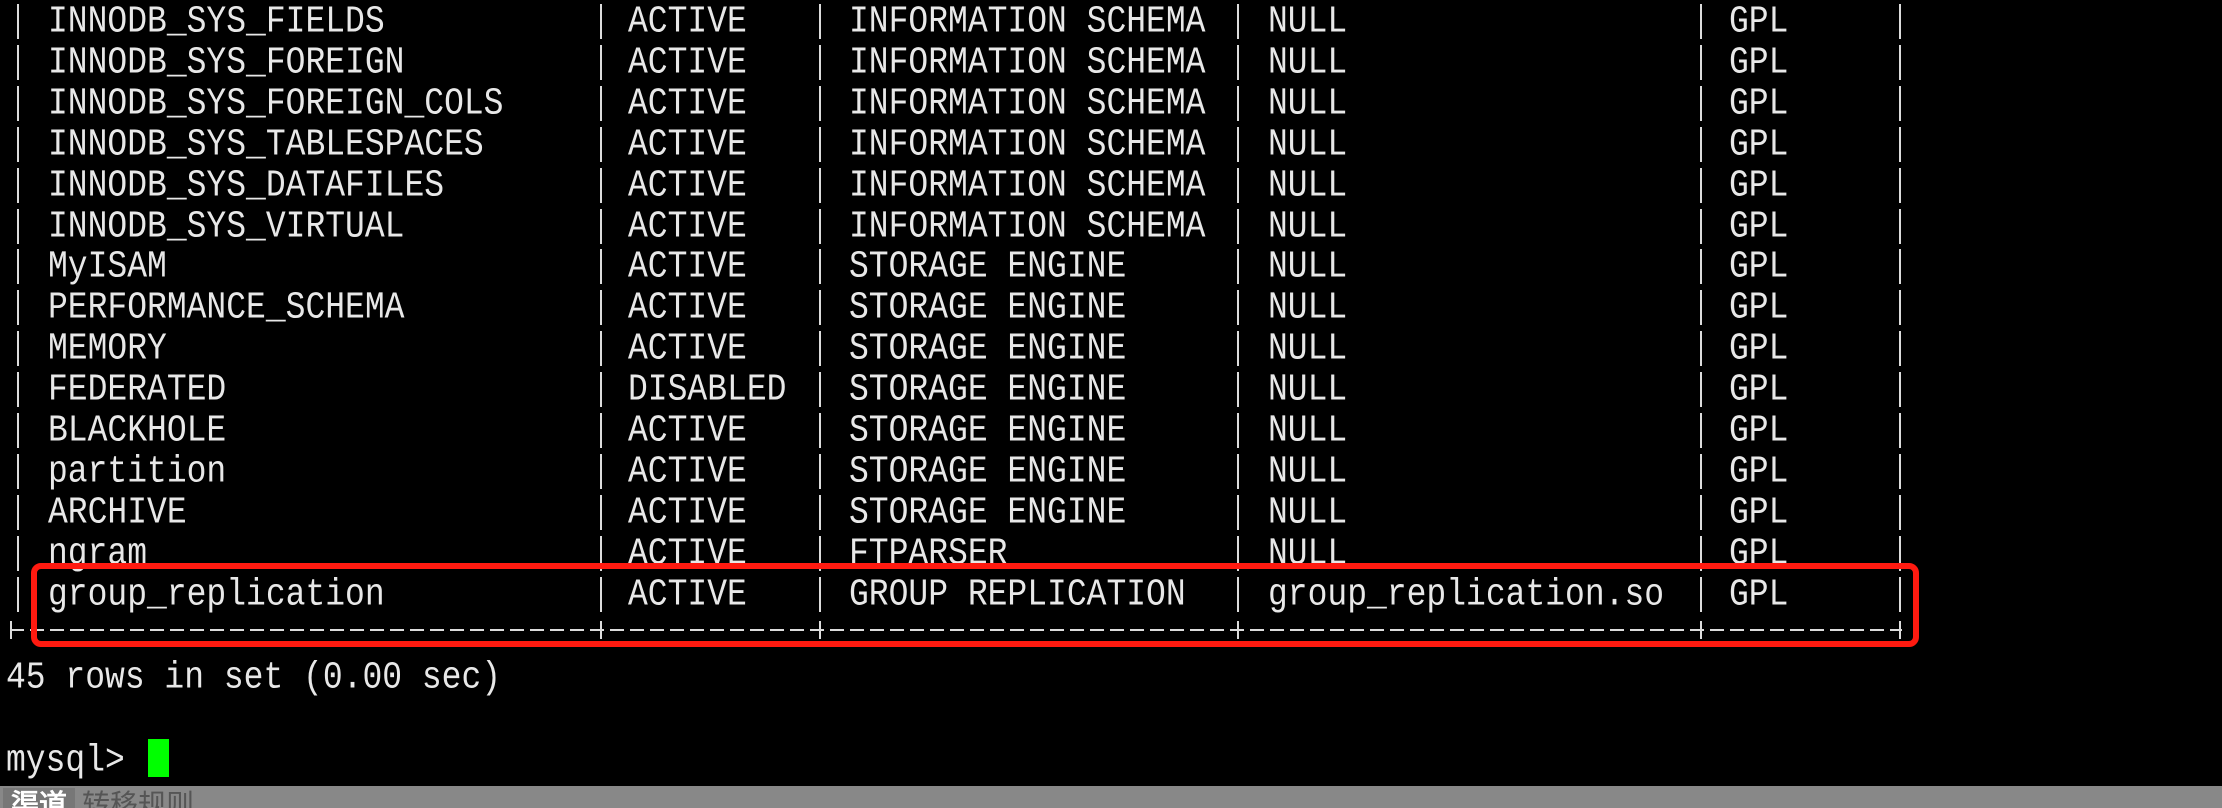  What do you see at coordinates (138, 798) in the screenshot?
I see `tab-transfer-rules: 转移规则` at bounding box center [138, 798].